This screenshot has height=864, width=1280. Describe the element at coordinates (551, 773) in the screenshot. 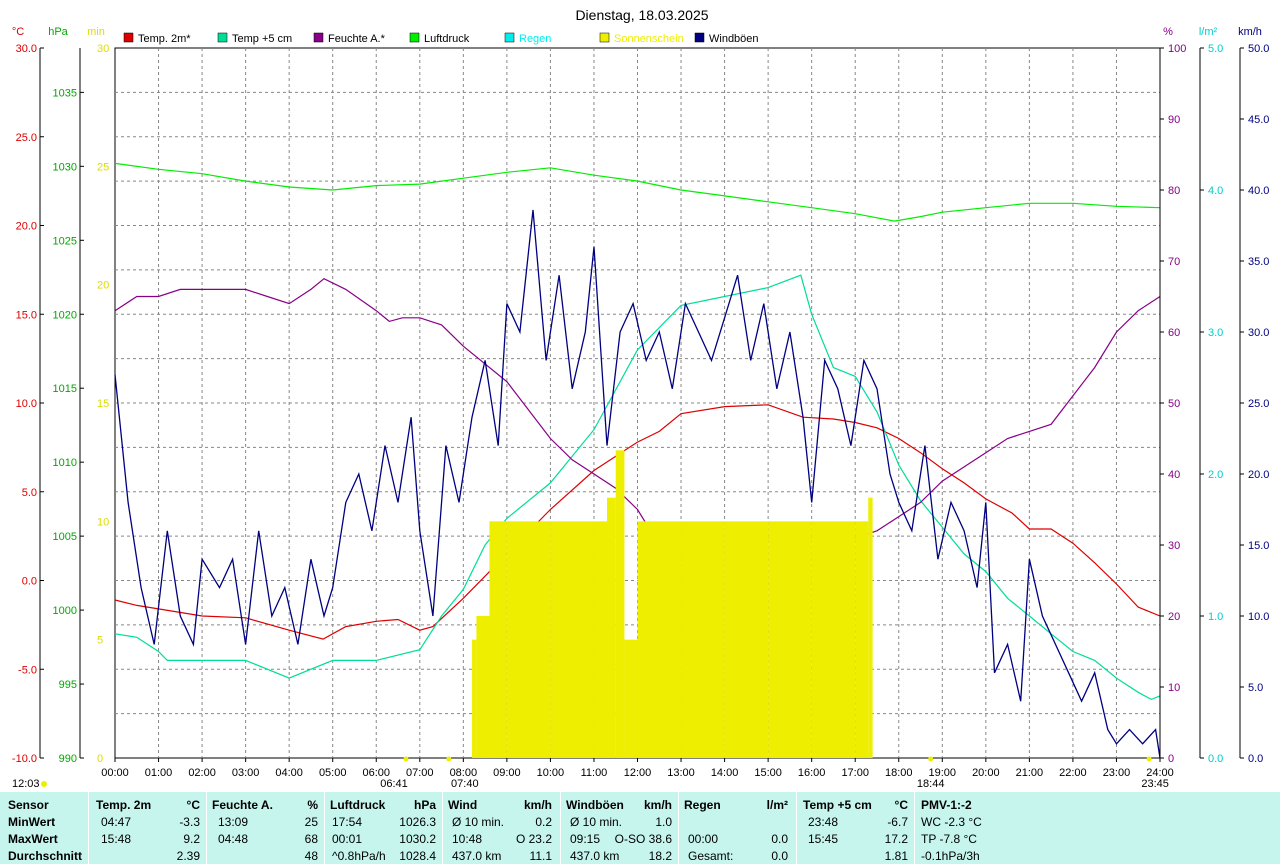

I see `x-tick-label: 10:00` at that location.